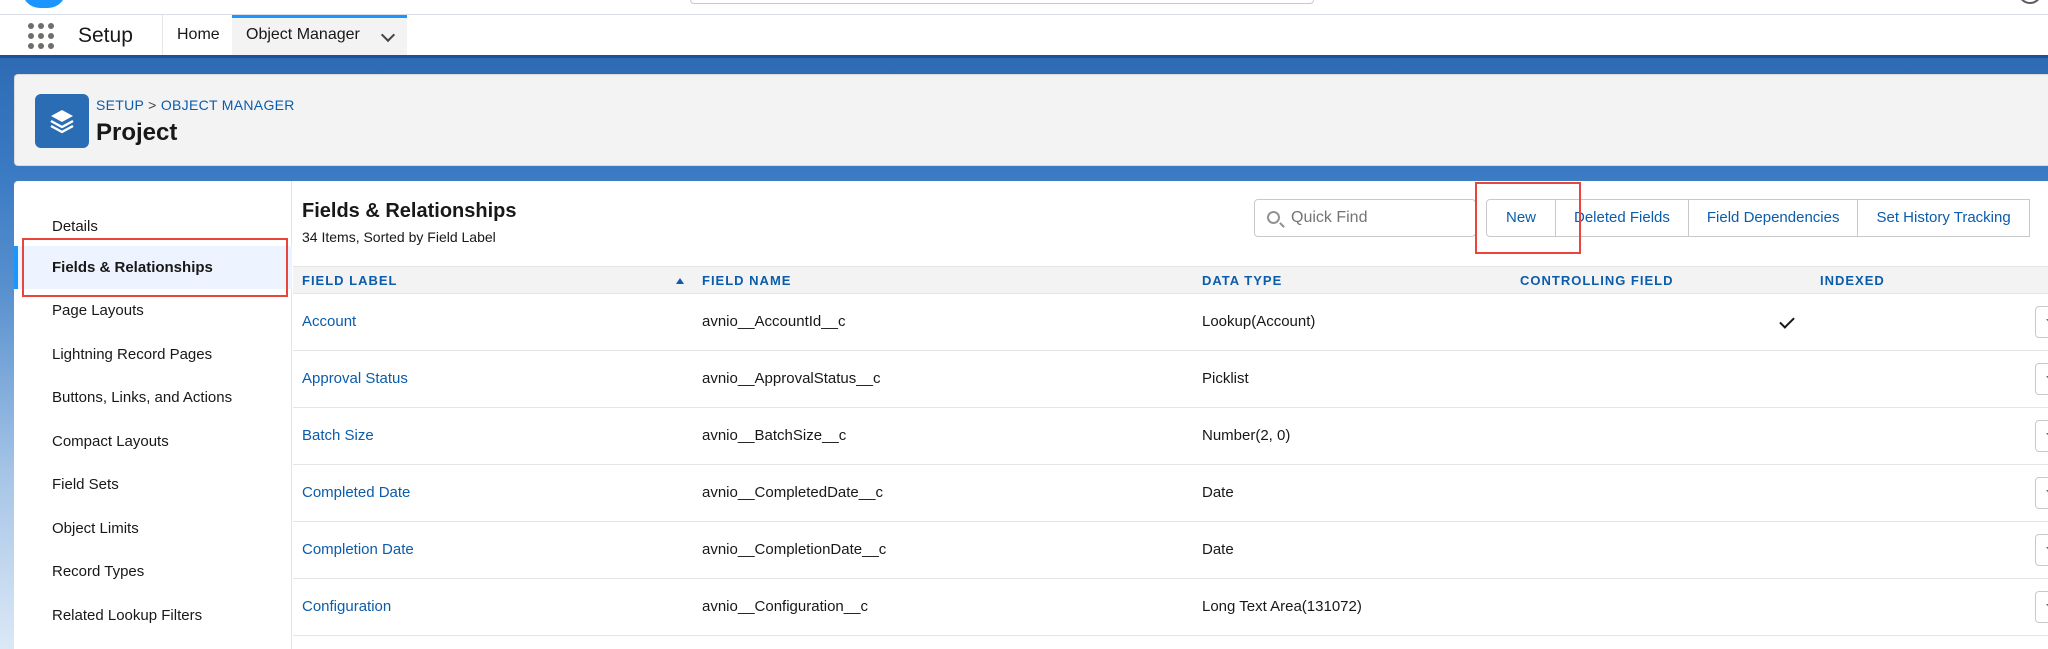  I want to click on data-type-cell: Lookup(Account), so click(1259, 321).